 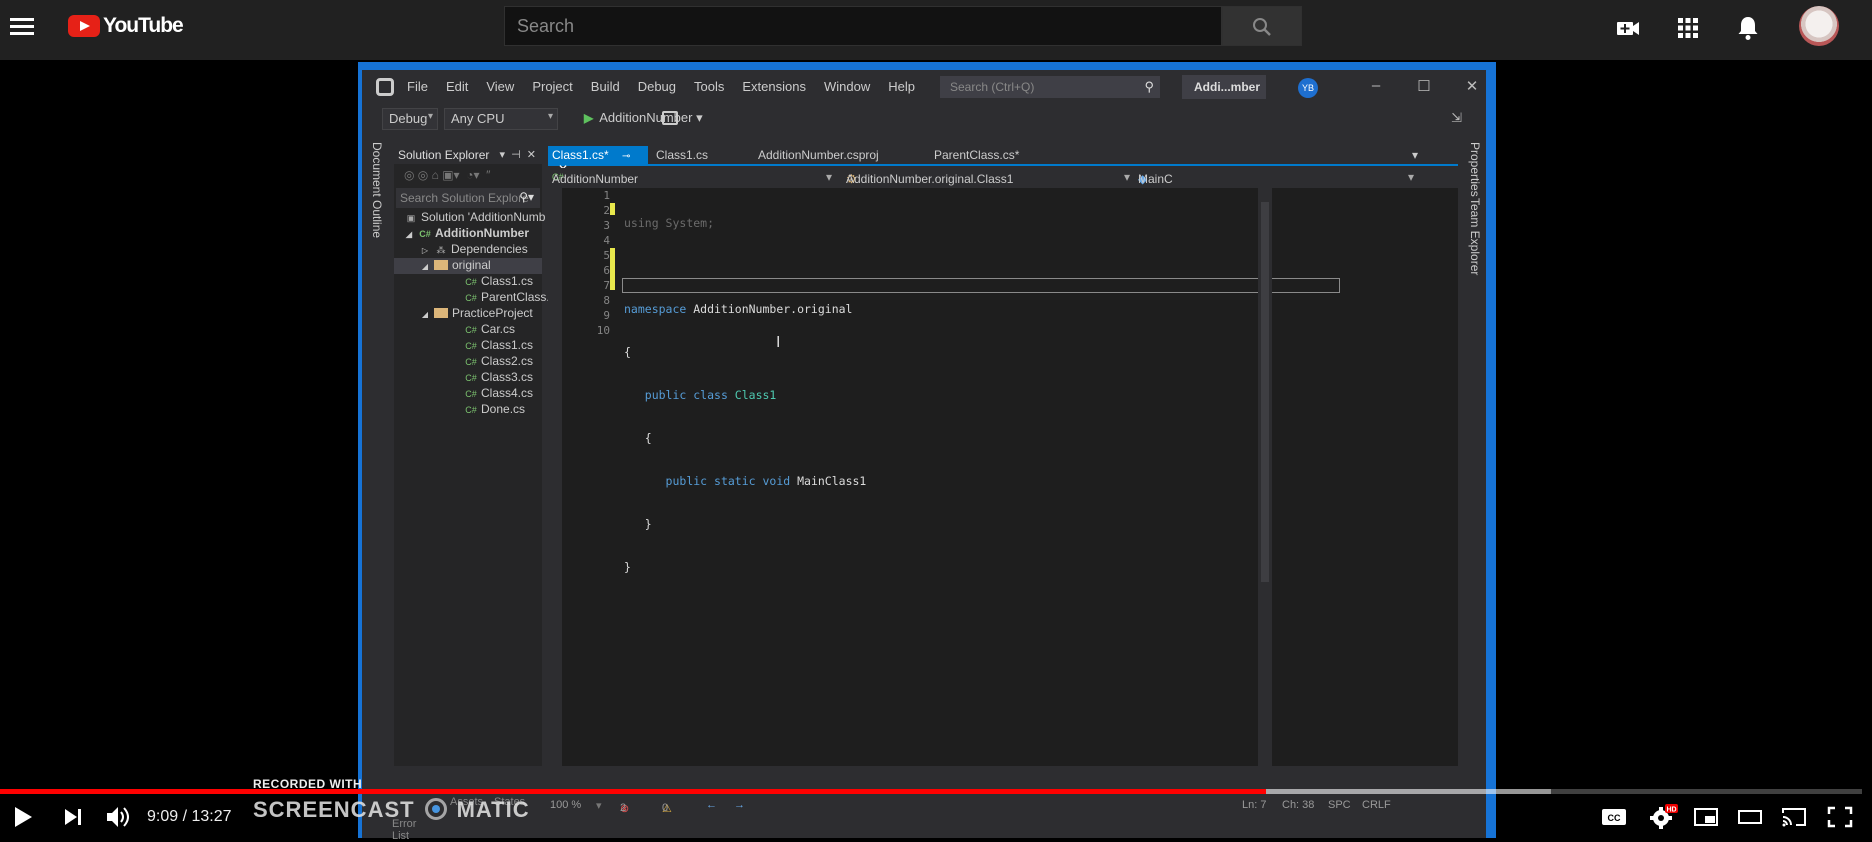 I want to click on tree-file: C# Car.cs, so click(x=468, y=330).